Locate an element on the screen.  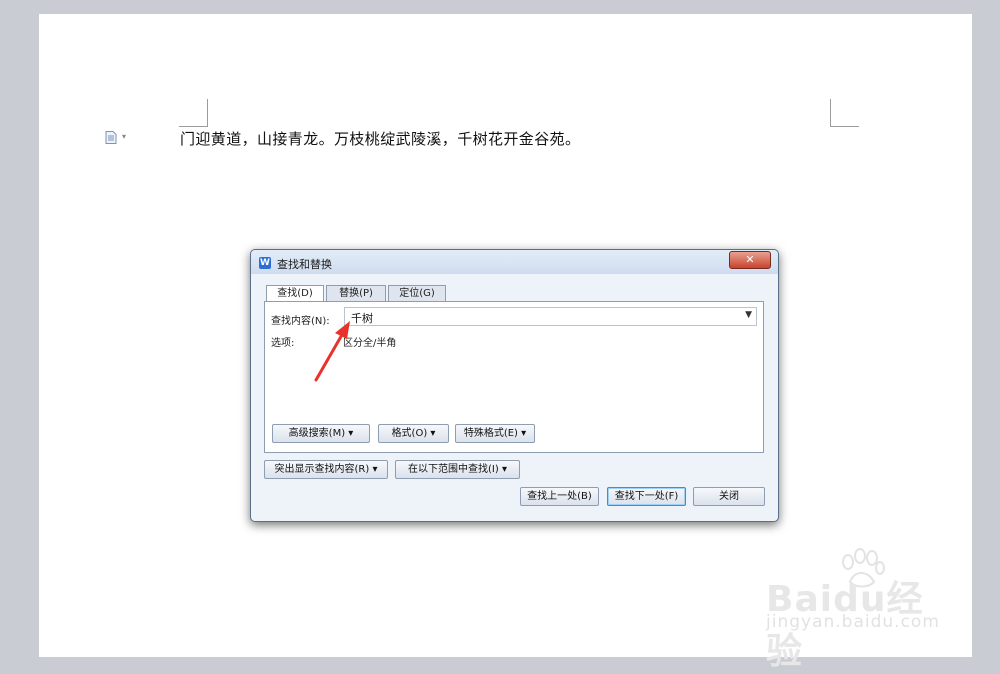
find-input: 千树 ▼ is located at coordinates (550, 316).